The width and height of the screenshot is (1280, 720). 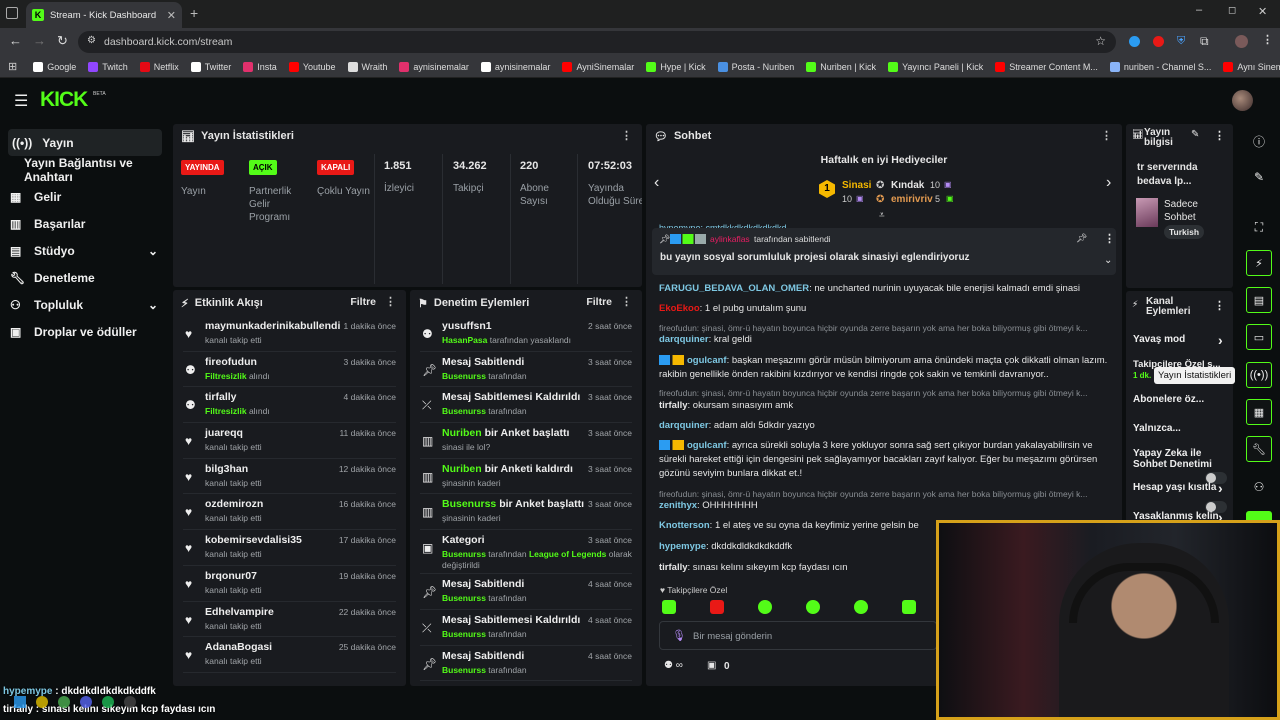 What do you see at coordinates (239, 612) in the screenshot?
I see `activity-username: Edhelvampire` at bounding box center [239, 612].